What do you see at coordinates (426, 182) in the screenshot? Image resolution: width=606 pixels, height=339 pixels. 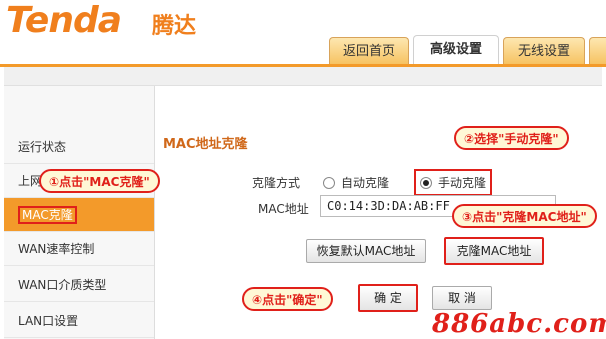 I see `radio-selected-icon` at bounding box center [426, 182].